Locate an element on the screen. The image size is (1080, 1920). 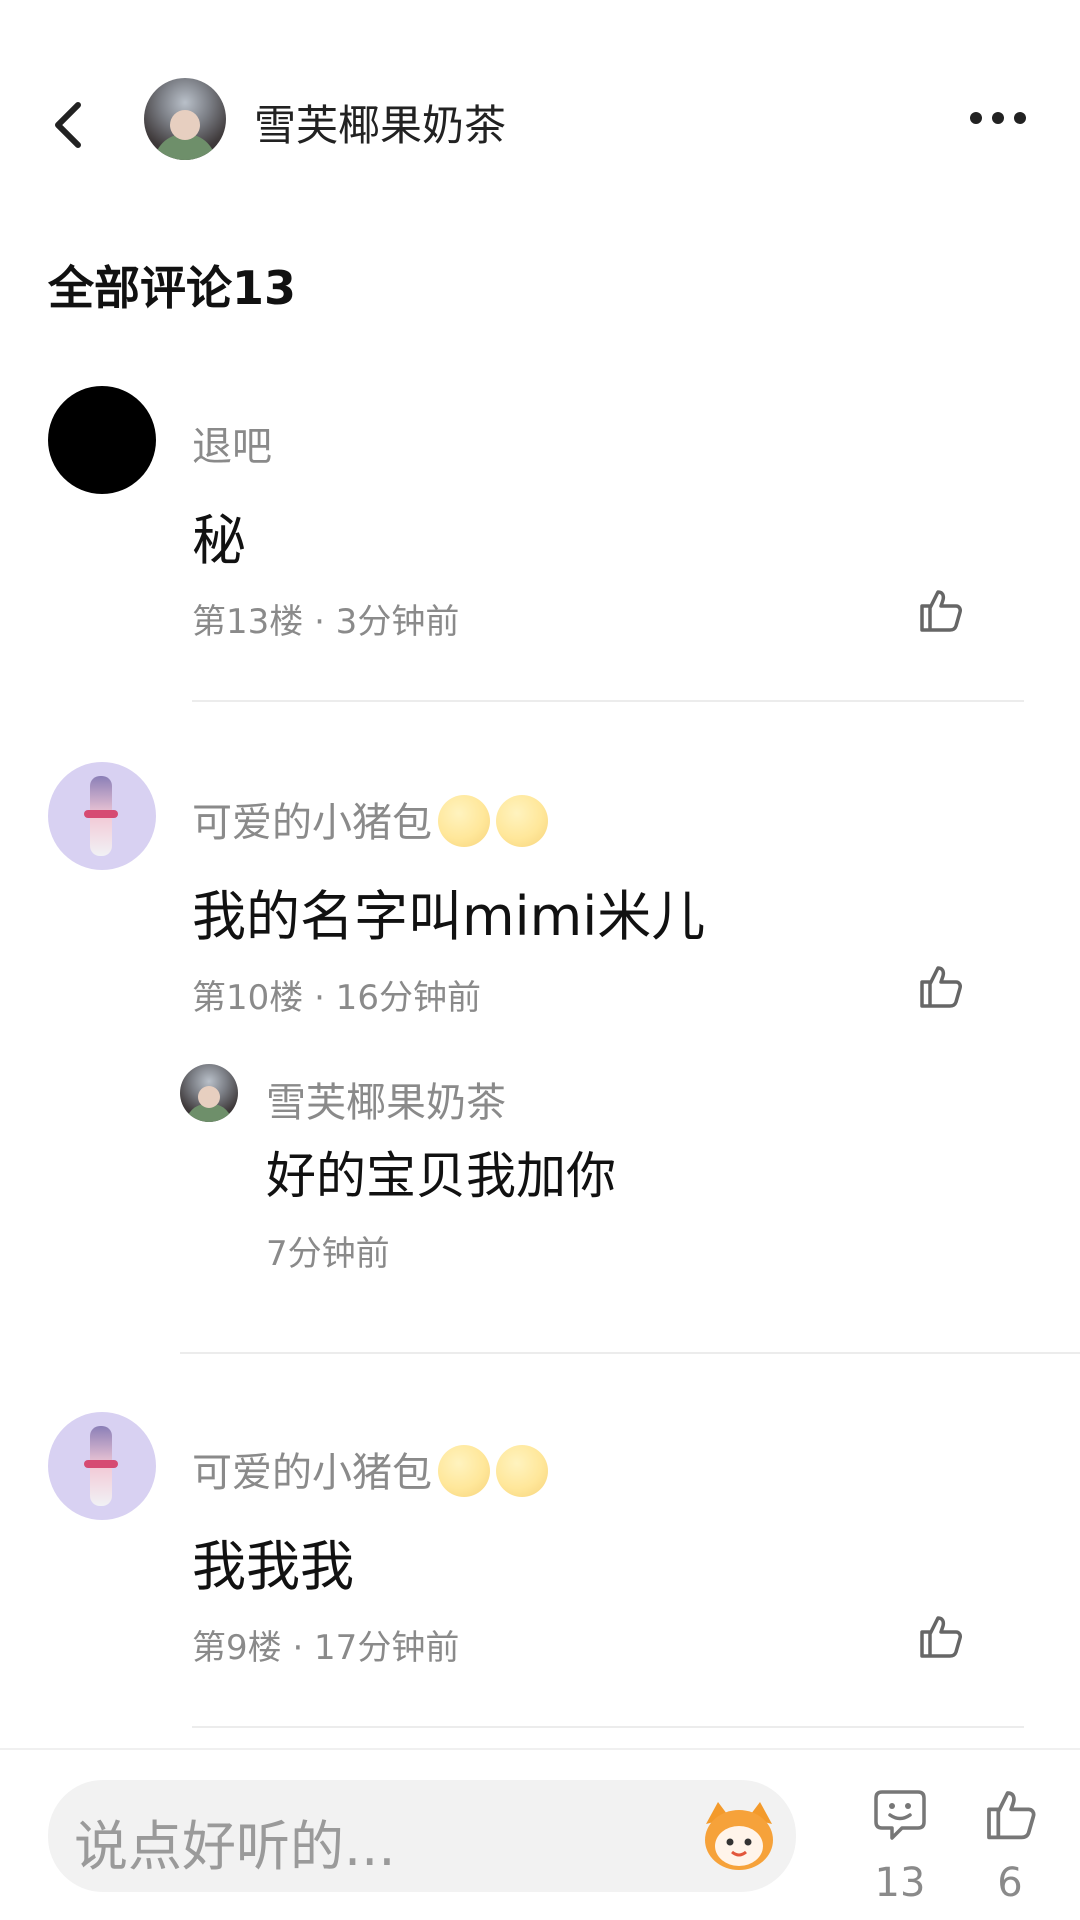
reply-avatar is located at coordinates (209, 1093).